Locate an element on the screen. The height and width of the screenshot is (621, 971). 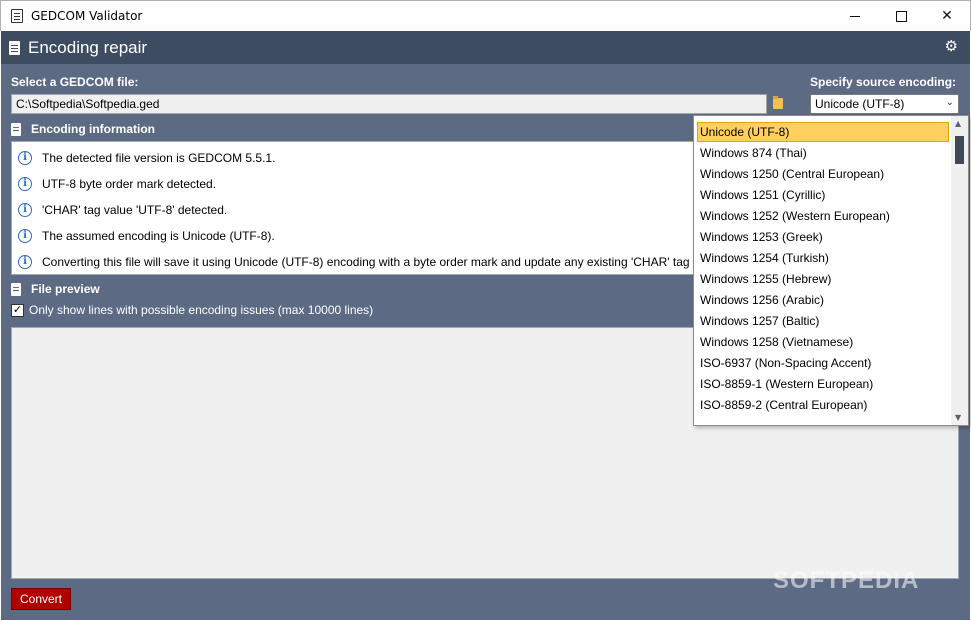
file-select-label: Select a GEDCOM file: is located at coordinates (75, 82).